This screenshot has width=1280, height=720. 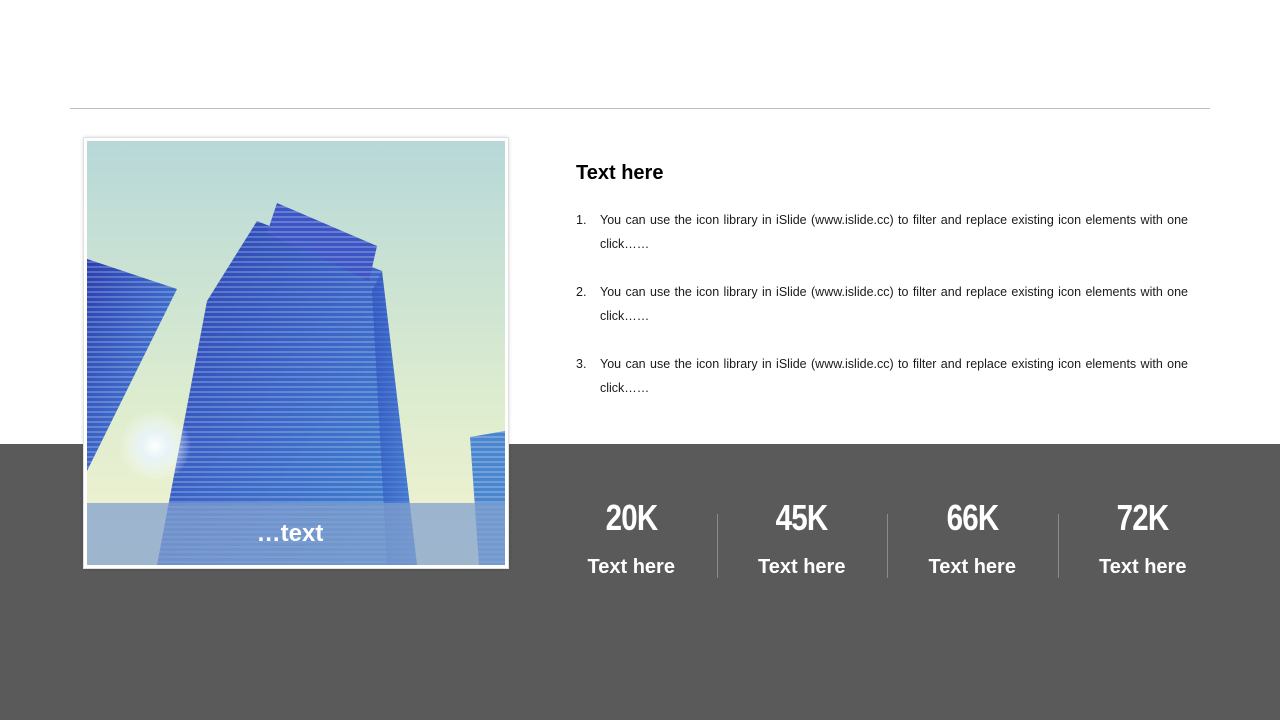 I want to click on photo-caption: …text, so click(x=290, y=533).